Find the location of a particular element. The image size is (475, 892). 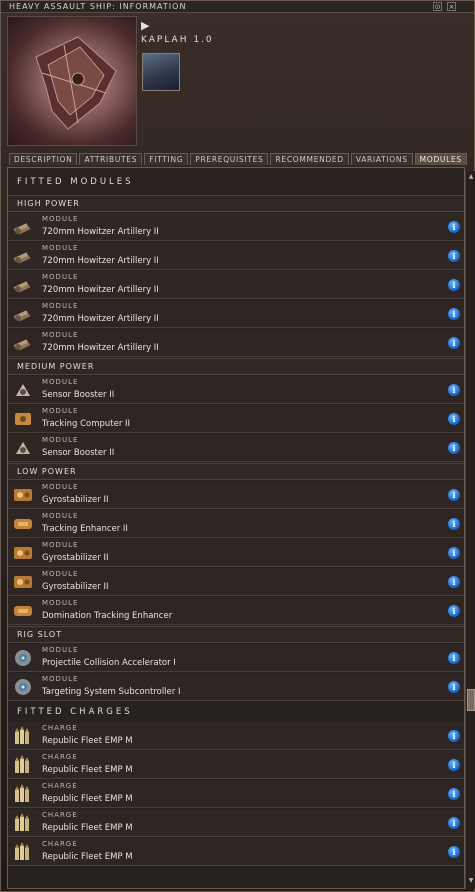

tab-modules: MODULES is located at coordinates (440, 159).